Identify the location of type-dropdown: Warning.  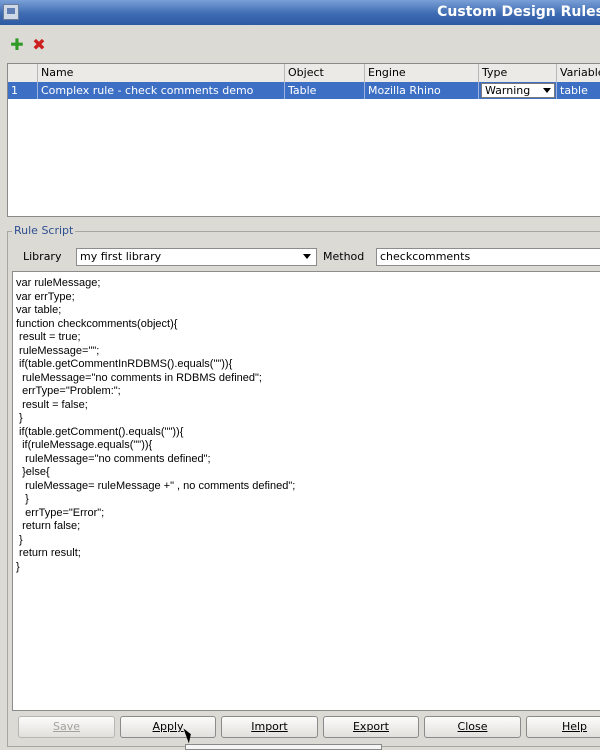
(518, 90).